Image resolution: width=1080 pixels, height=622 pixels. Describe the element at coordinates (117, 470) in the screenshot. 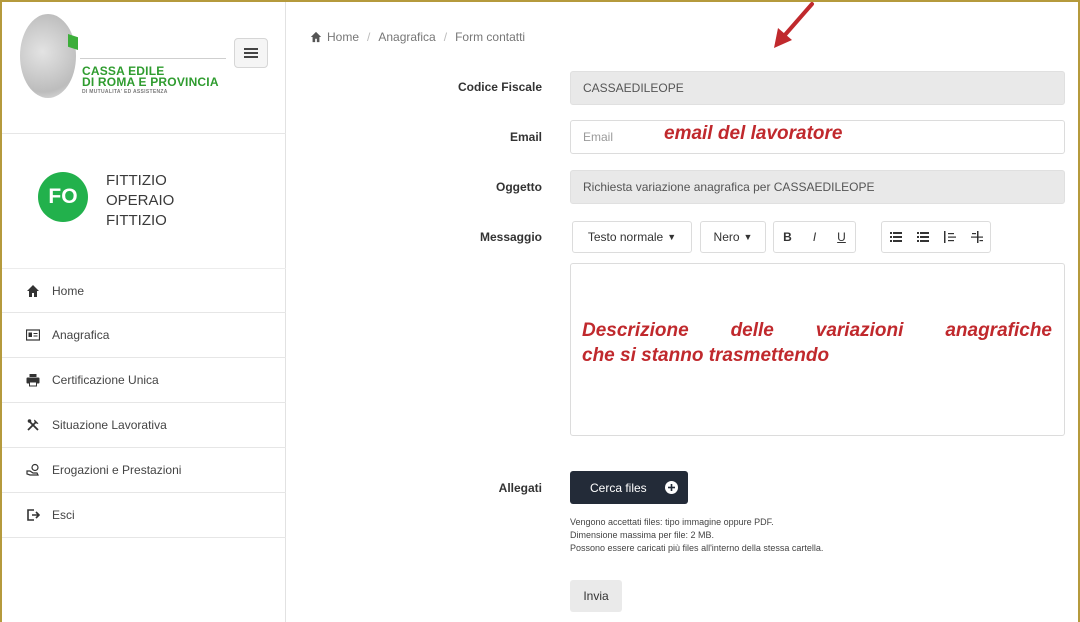

I see `sidebar-item-label: Erogazioni e Prestazioni` at that location.